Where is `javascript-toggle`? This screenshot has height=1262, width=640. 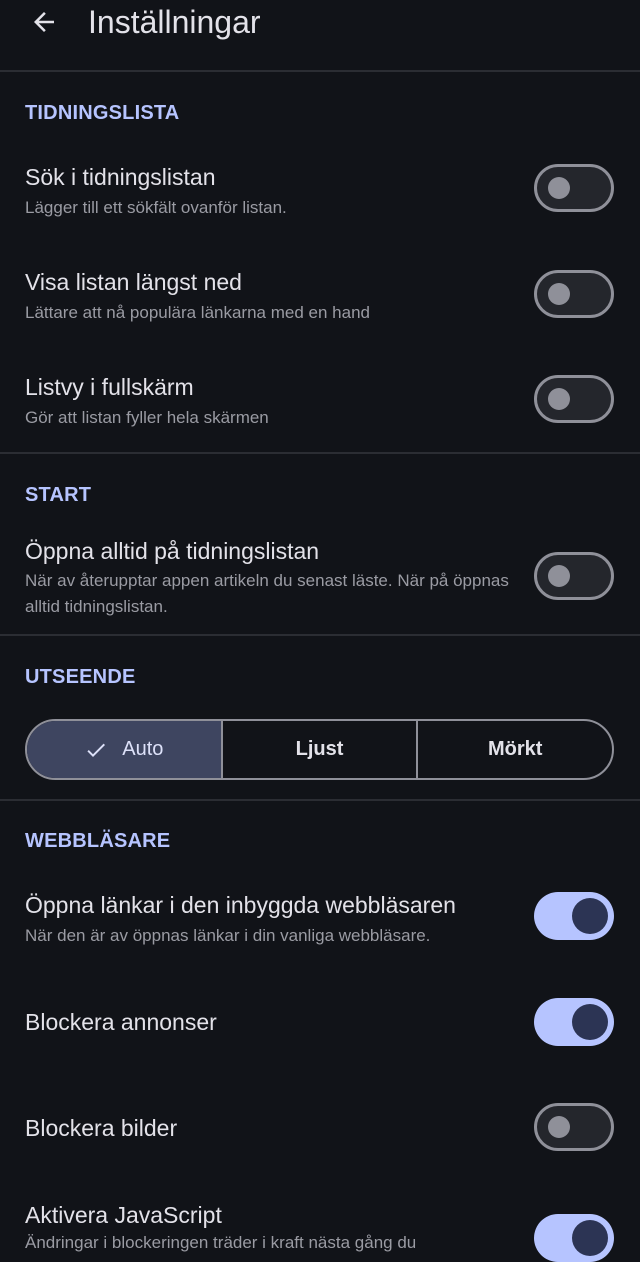 javascript-toggle is located at coordinates (574, 1238).